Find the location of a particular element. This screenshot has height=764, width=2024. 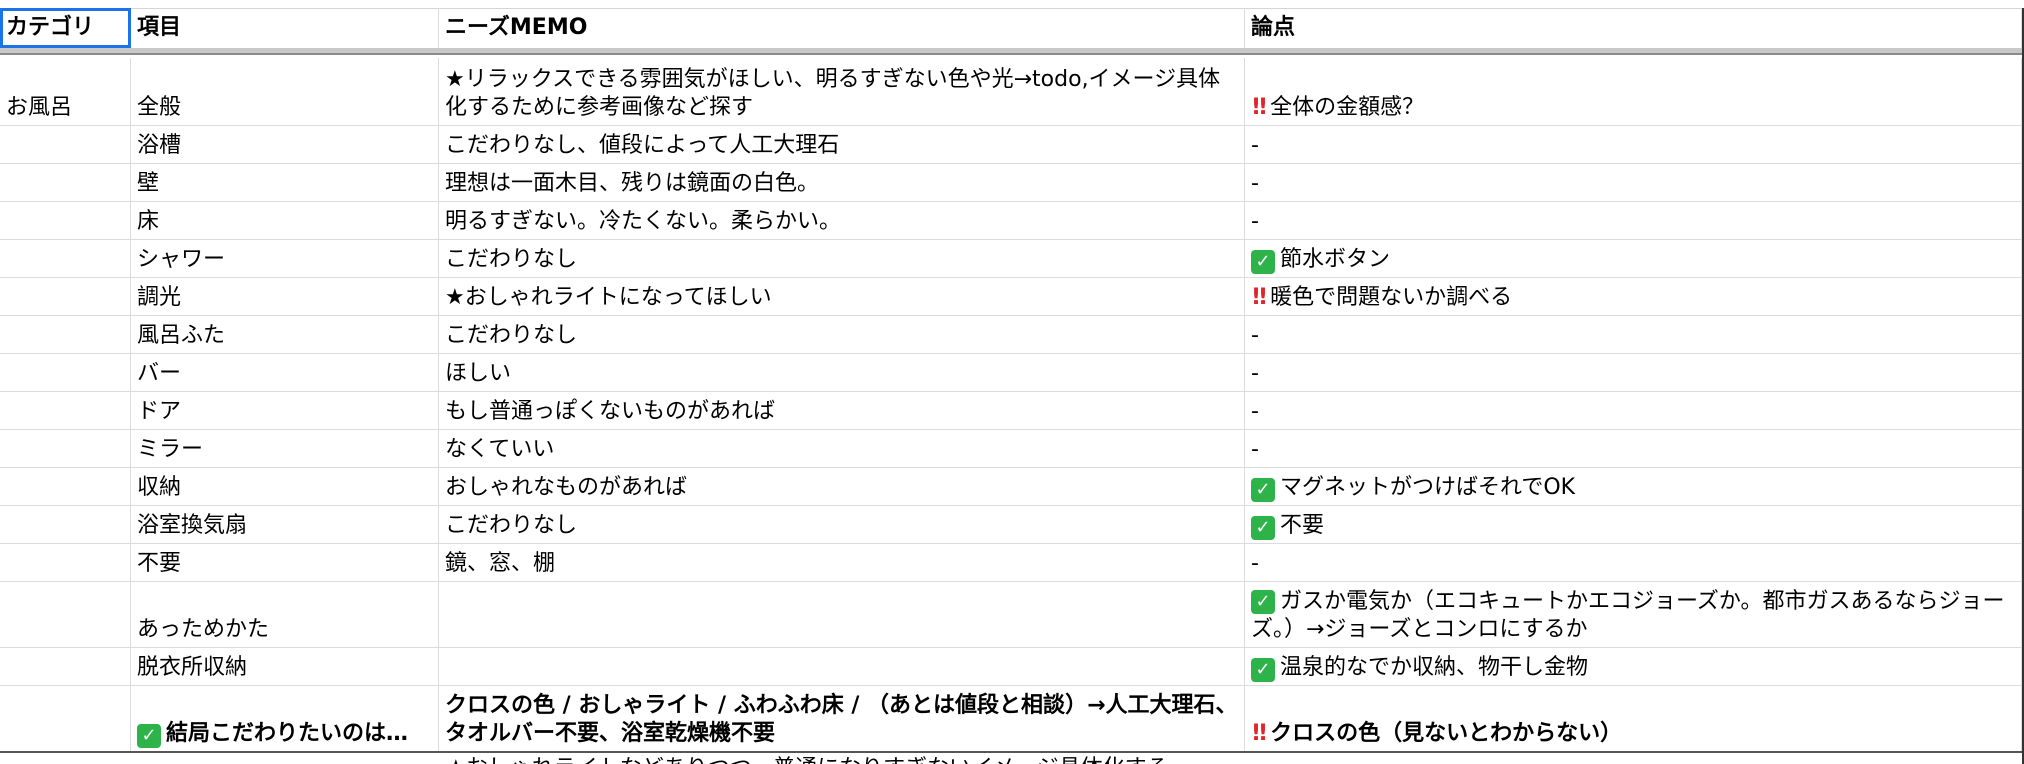

cell-item: 壁 is located at coordinates (285, 182).